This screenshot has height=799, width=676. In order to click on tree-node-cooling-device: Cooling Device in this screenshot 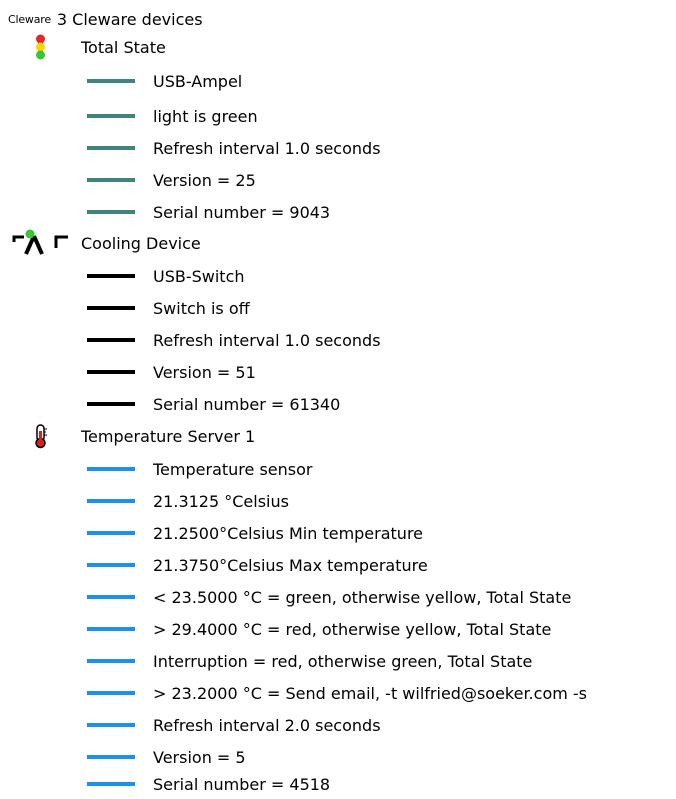, I will do `click(106, 243)`.